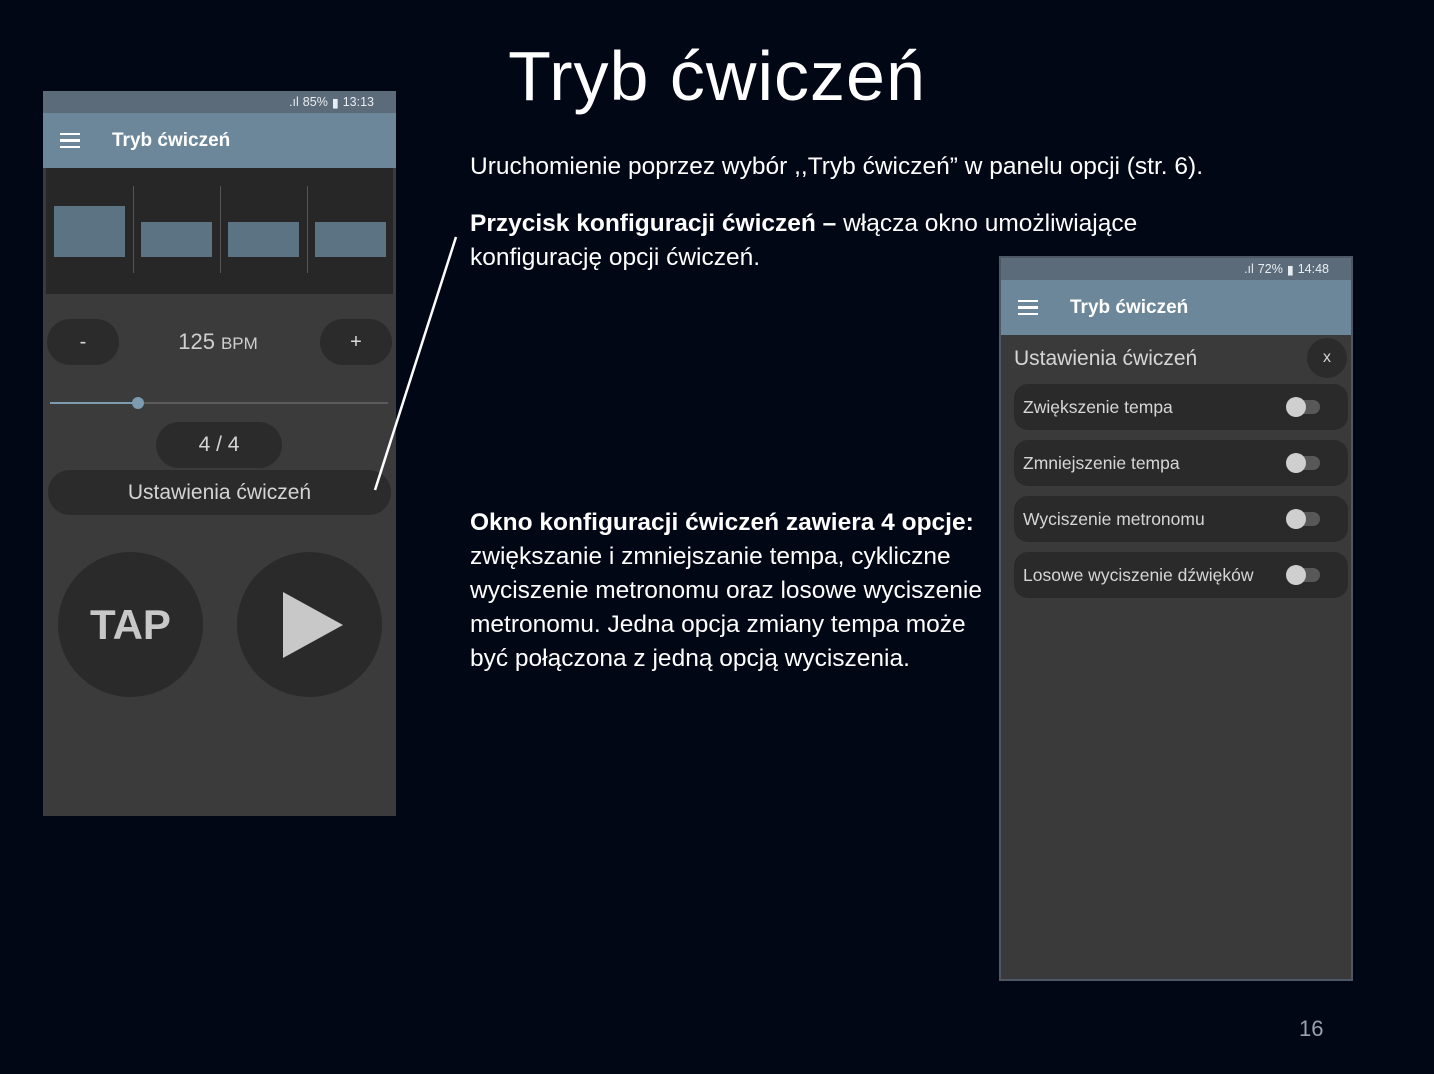  Describe the element at coordinates (1311, 1028) in the screenshot. I see `page-number: 16` at that location.